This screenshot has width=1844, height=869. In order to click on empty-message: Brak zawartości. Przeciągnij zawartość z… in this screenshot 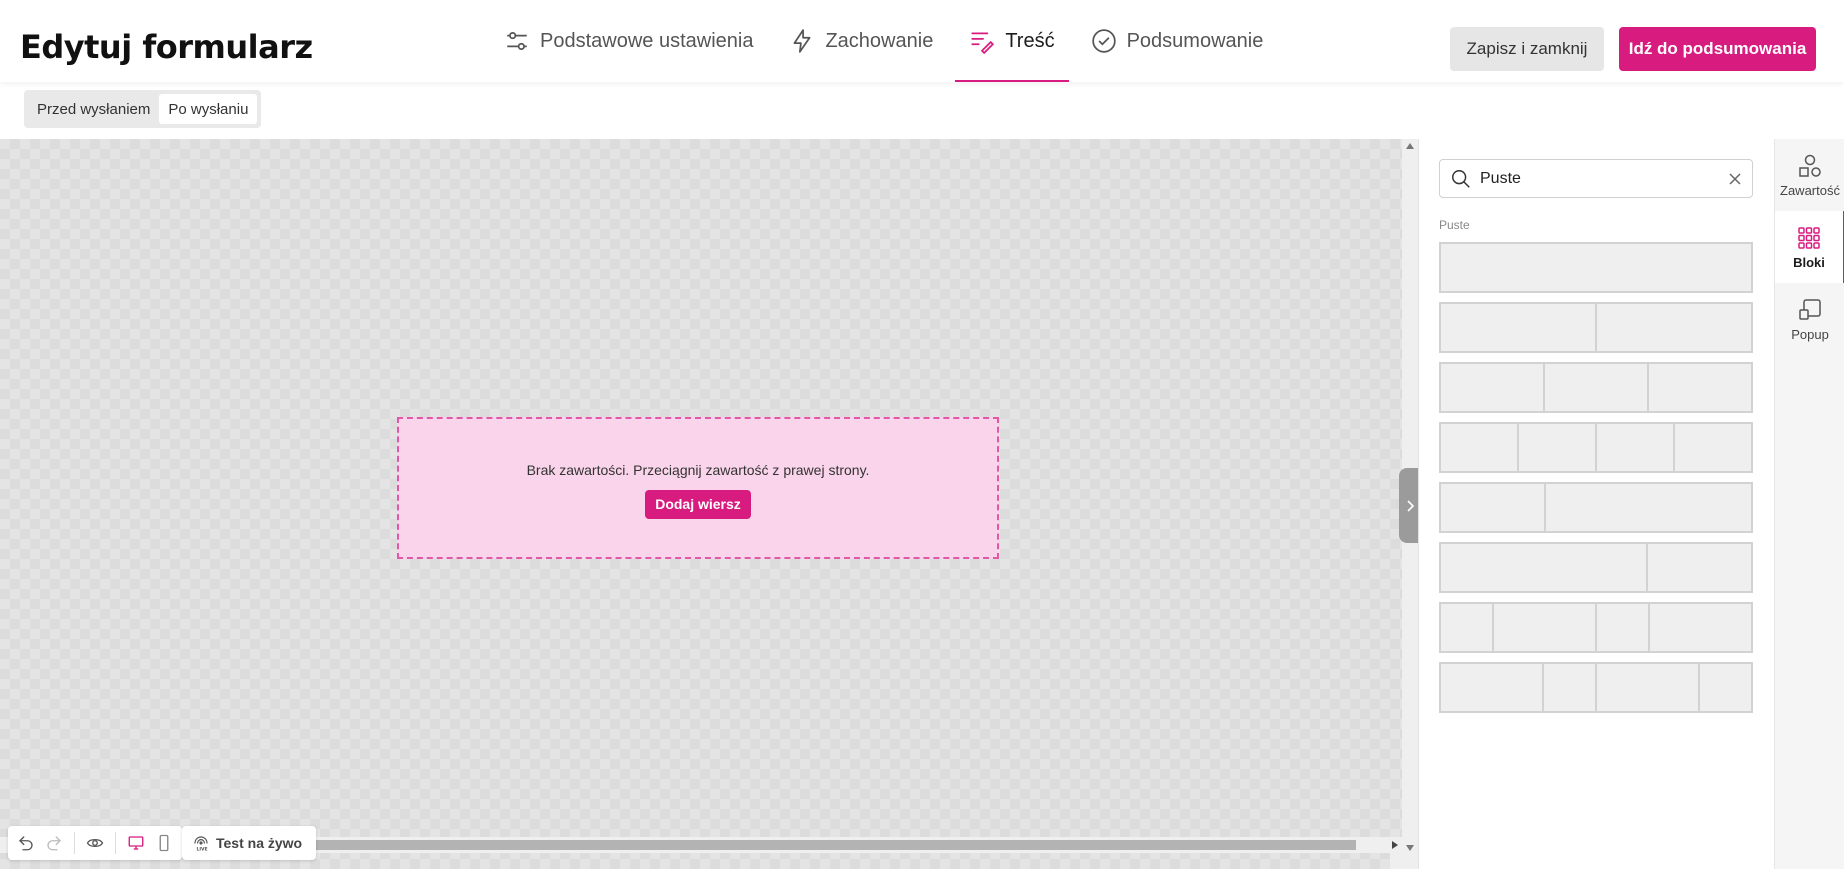, I will do `click(698, 469)`.